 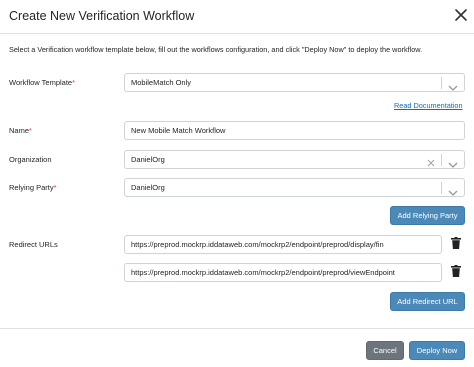 What do you see at coordinates (102, 16) in the screenshot?
I see `modal-title: Create New Verification Workflow` at bounding box center [102, 16].